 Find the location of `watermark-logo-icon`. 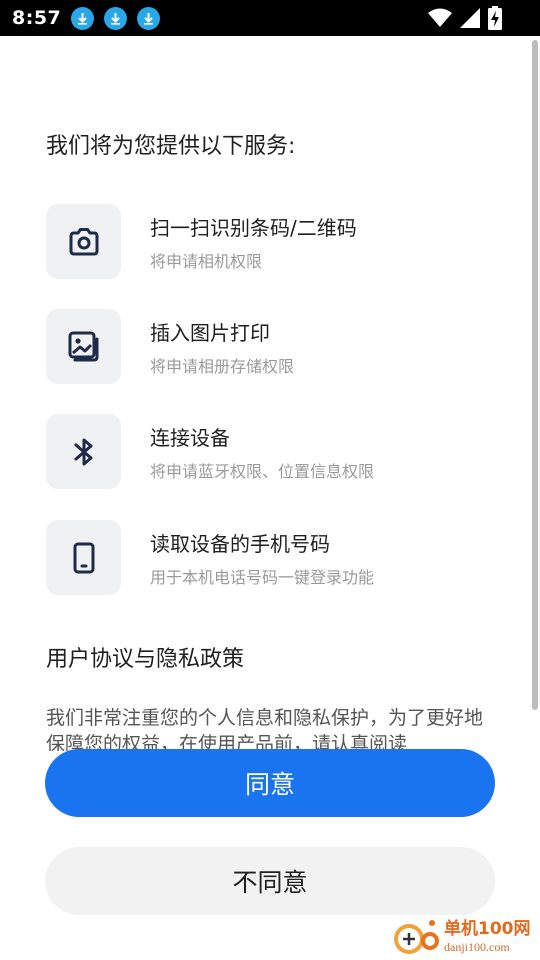

watermark-logo-icon is located at coordinates (415, 937).